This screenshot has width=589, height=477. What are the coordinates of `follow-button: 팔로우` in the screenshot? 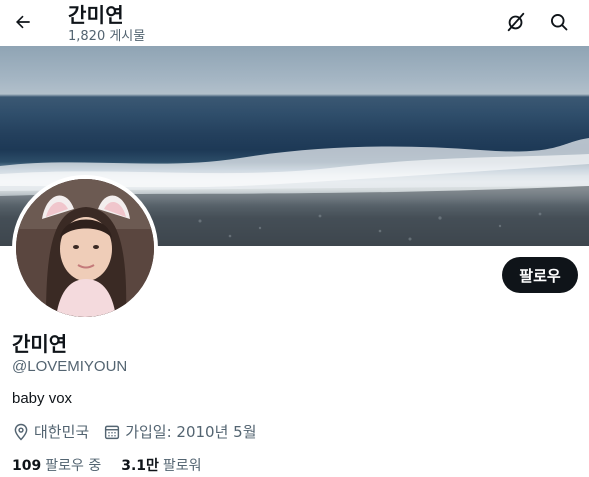 It's located at (540, 275).